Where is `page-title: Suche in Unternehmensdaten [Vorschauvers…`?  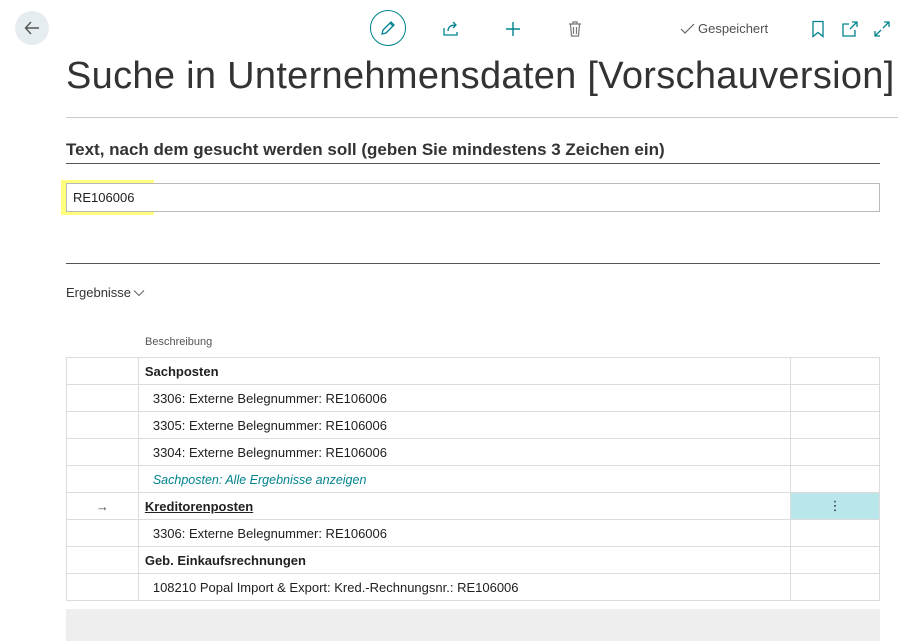
page-title: Suche in Unternehmensdaten [Vorschauvers… is located at coordinates (480, 76).